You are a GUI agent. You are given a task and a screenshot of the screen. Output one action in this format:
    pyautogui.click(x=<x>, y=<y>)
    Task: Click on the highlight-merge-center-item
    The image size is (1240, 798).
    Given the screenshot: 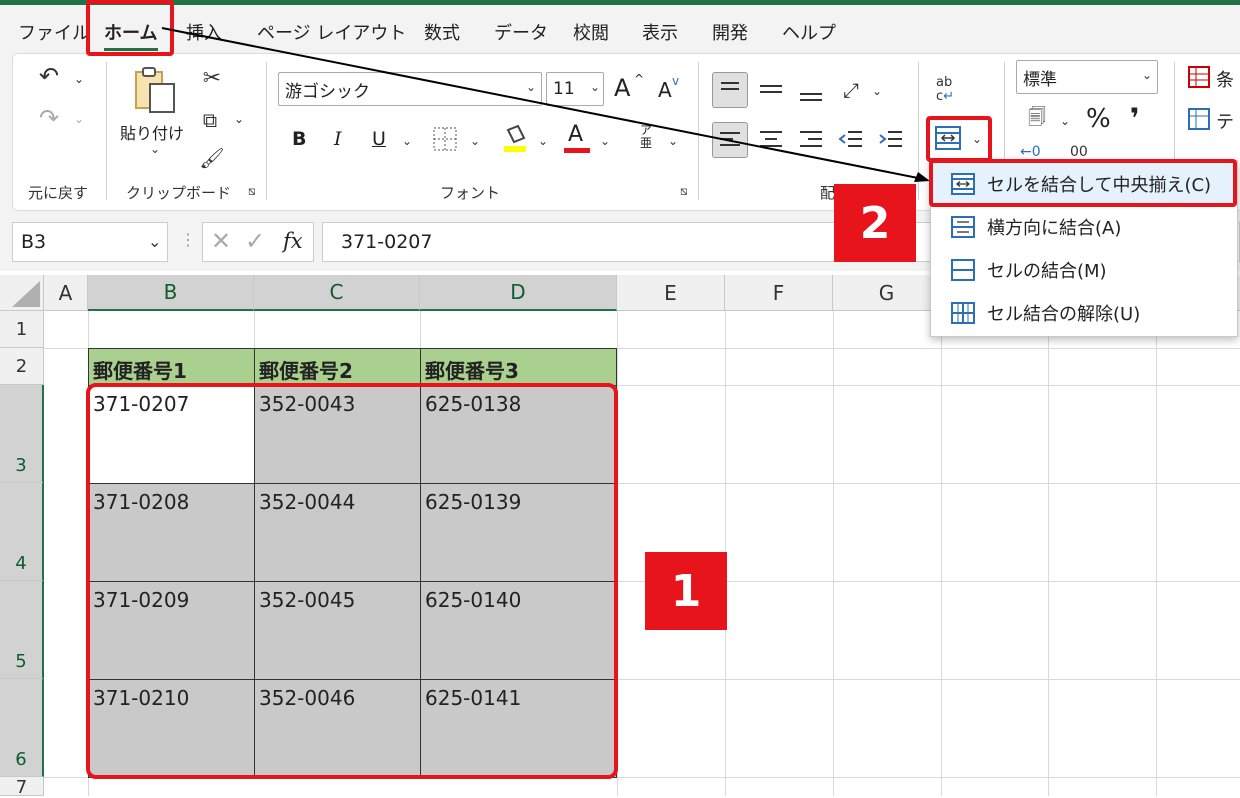 What is the action you would take?
    pyautogui.click(x=1083, y=183)
    